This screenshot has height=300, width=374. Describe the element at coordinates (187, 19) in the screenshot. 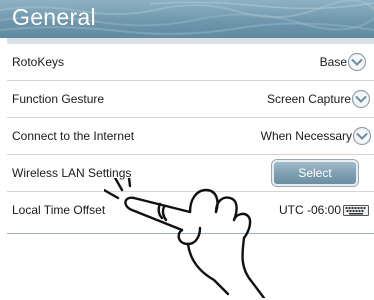

I see `header-bar: General` at that location.